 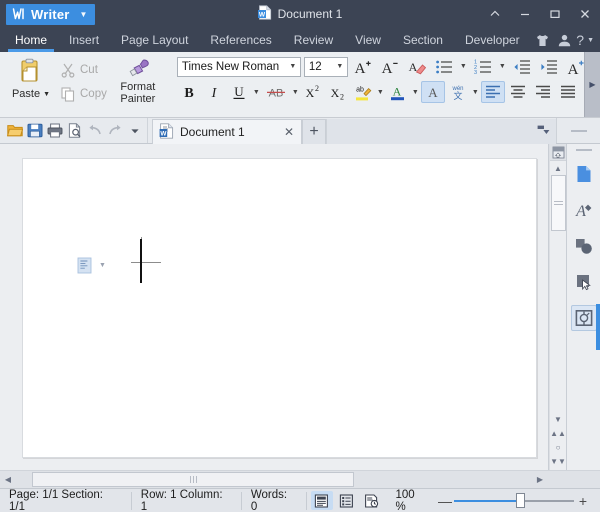 I want to click on align-left-button, so click(x=492, y=92).